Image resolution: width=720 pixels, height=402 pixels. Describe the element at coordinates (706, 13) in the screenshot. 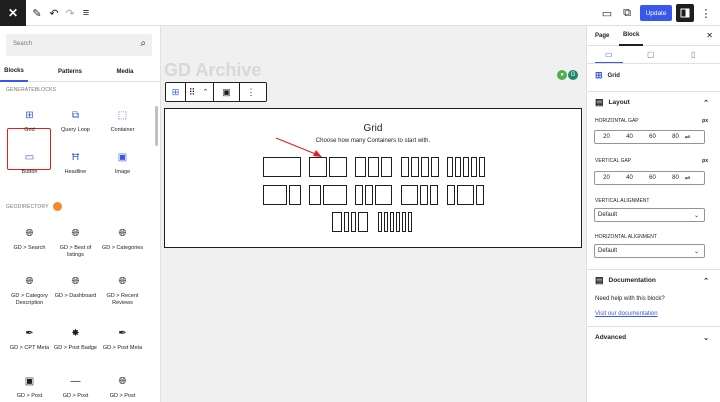

I see `options-menu-icon: ⋮` at that location.